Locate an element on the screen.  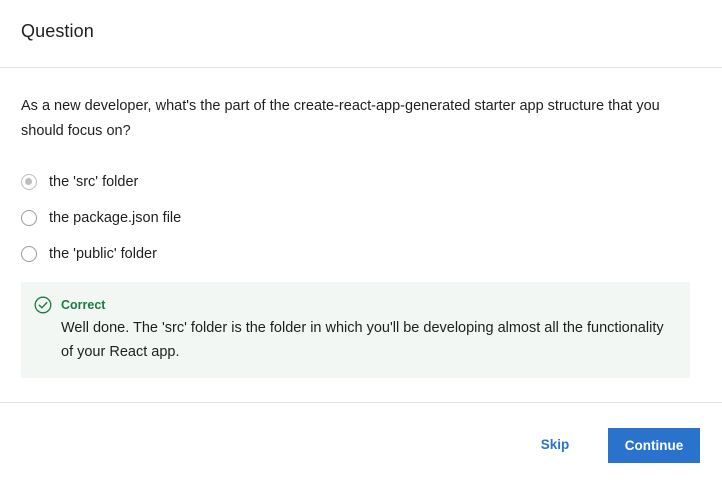
answer-option-package-json: the package.json file is located at coordinates (361, 218).